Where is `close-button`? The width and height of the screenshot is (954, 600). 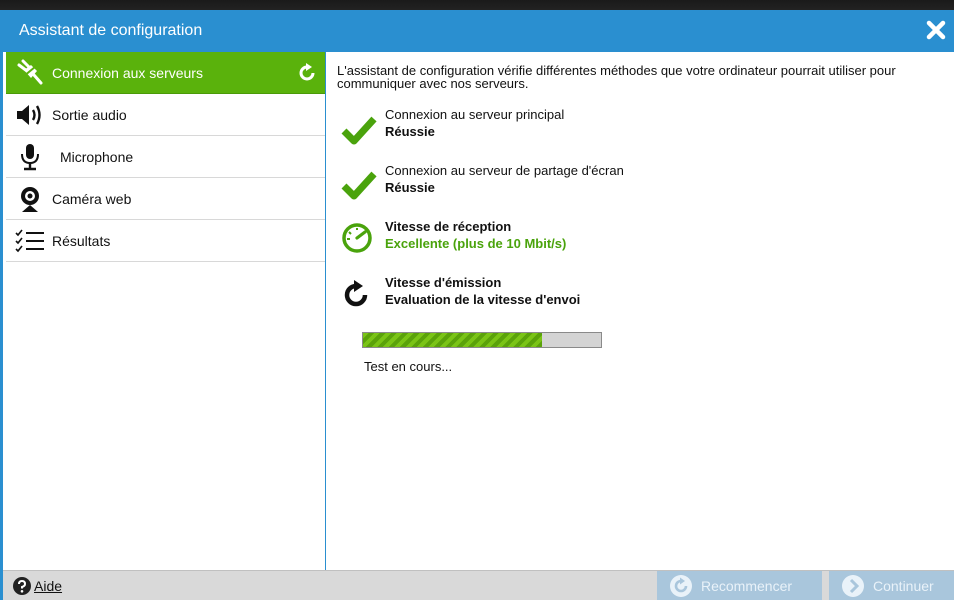
close-button is located at coordinates (936, 30).